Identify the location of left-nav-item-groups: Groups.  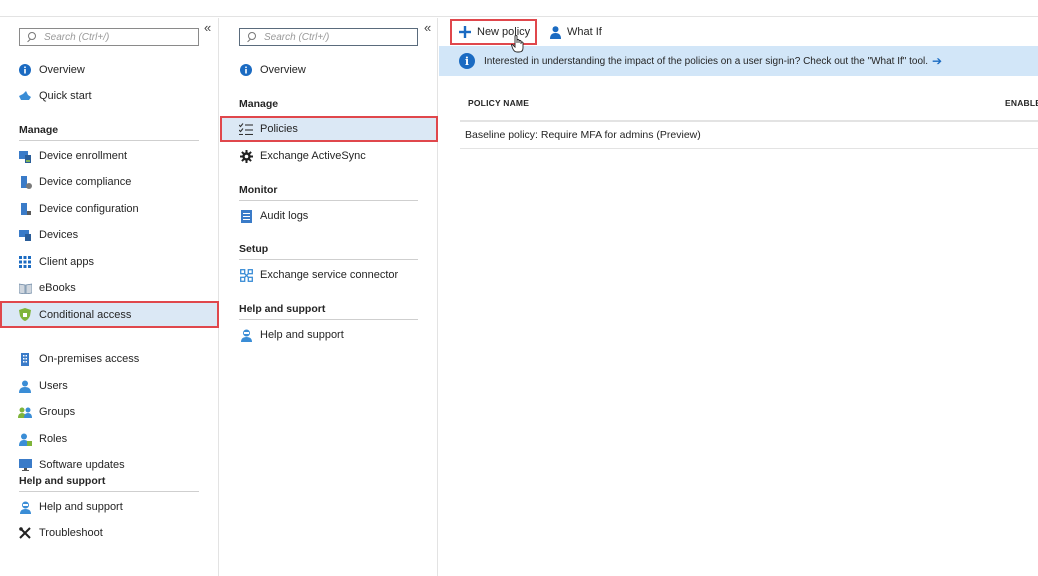
(109, 412).